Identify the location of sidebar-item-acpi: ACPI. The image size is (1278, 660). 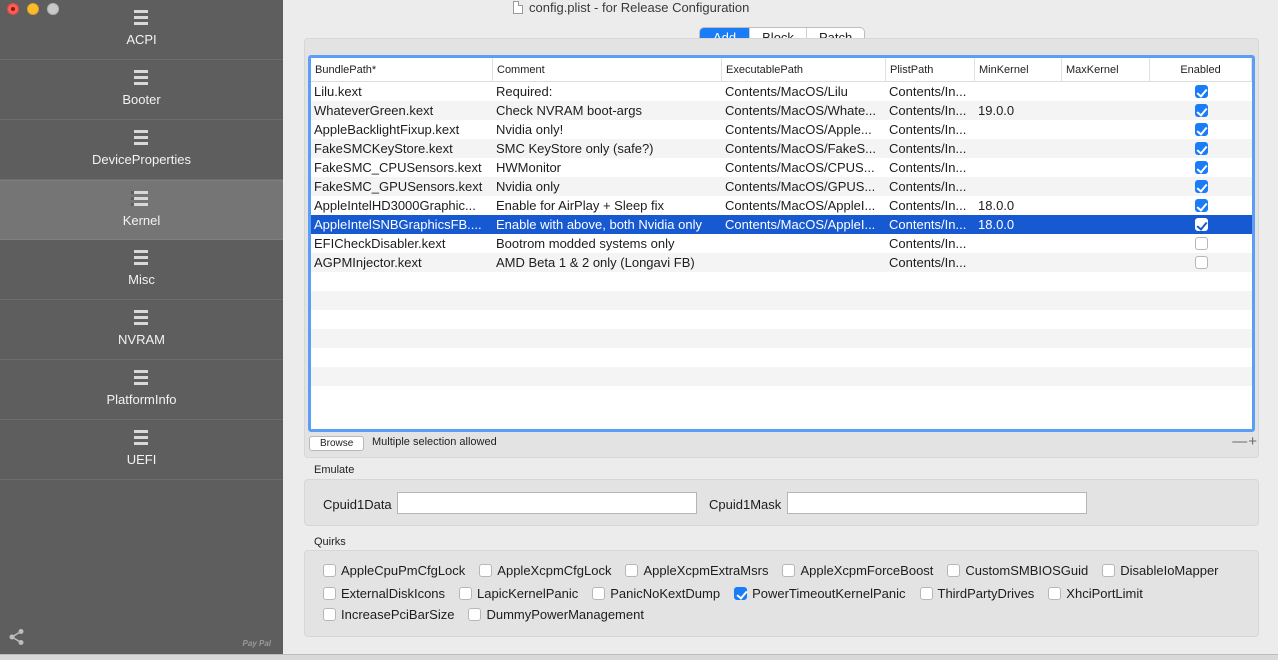
(141, 30).